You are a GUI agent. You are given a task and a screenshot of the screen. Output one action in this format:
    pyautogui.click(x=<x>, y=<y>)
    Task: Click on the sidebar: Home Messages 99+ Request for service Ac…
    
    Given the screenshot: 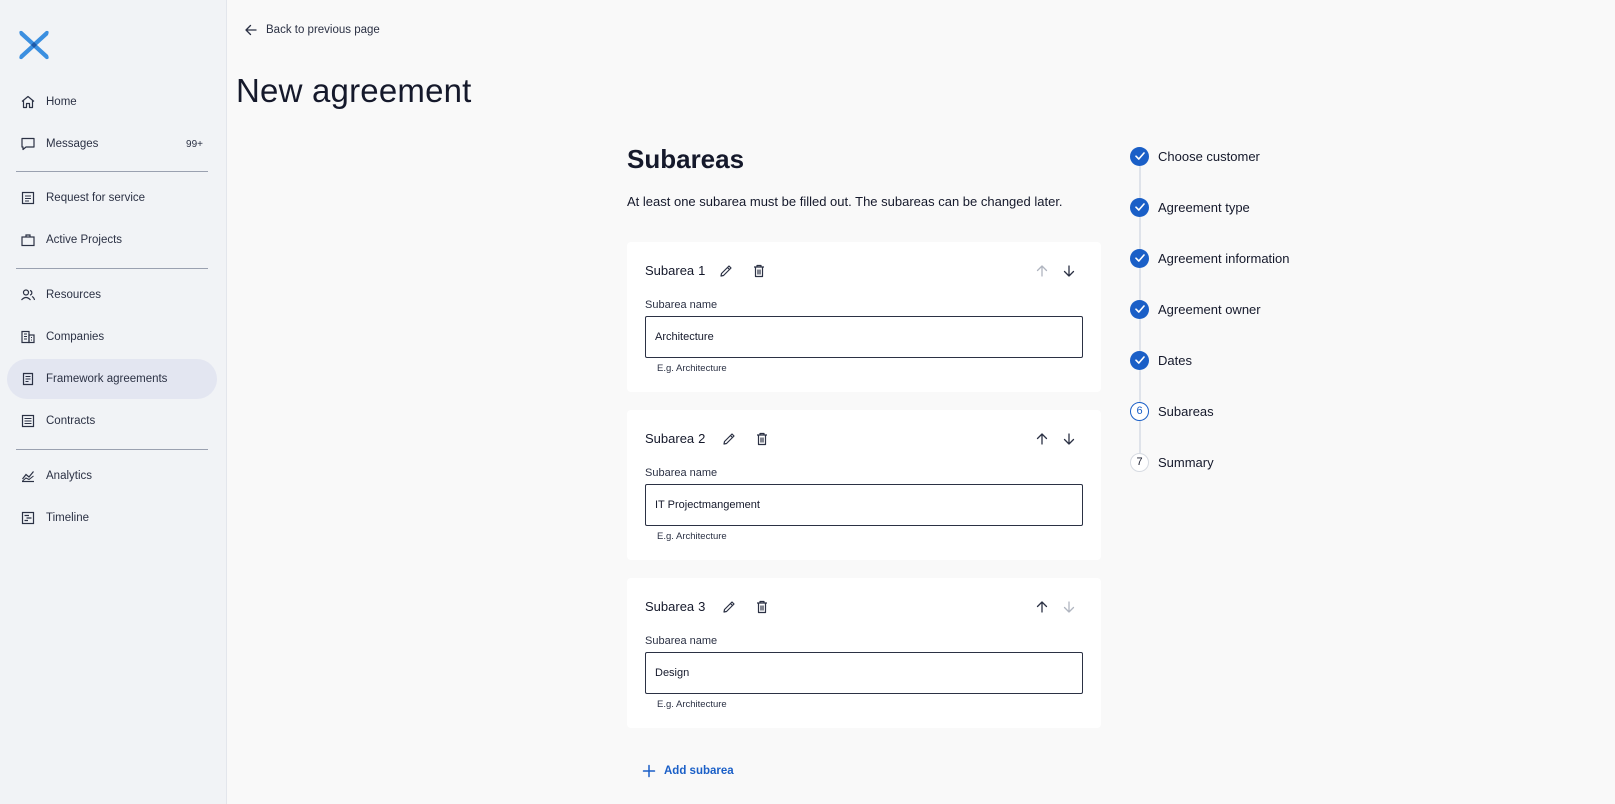 What is the action you would take?
    pyautogui.click(x=113, y=402)
    